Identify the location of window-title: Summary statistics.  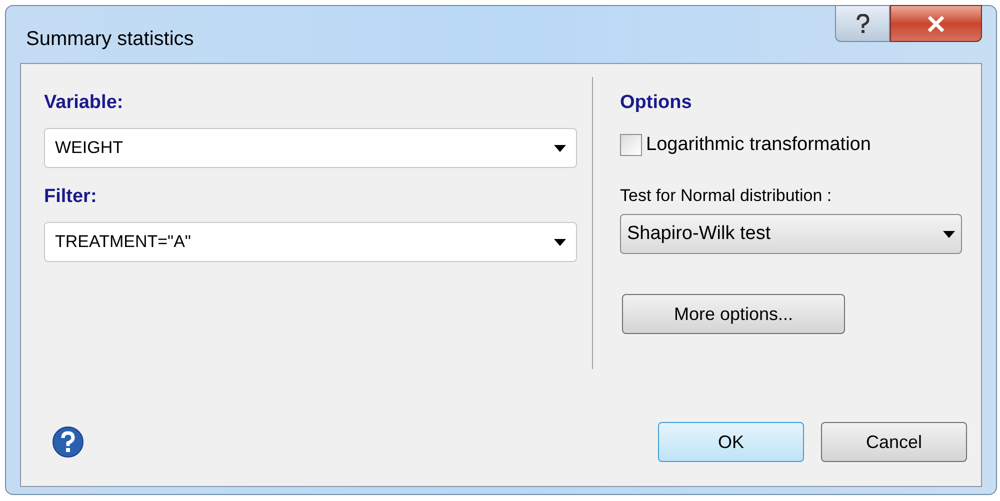
(110, 39).